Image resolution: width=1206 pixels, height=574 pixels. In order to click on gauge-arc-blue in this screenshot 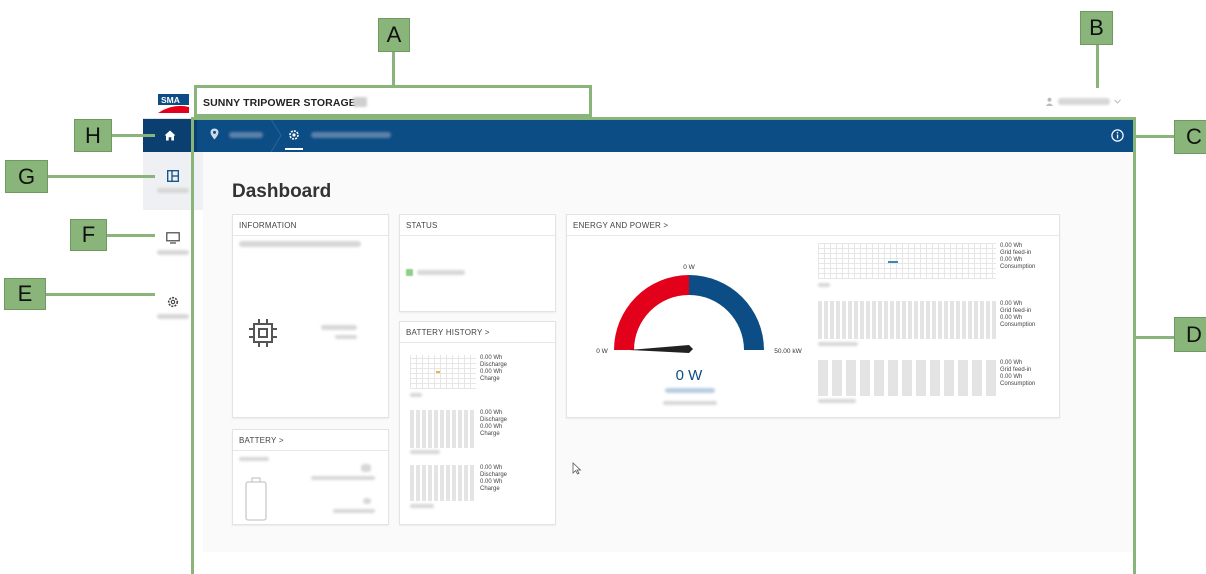, I will do `click(726, 312)`.